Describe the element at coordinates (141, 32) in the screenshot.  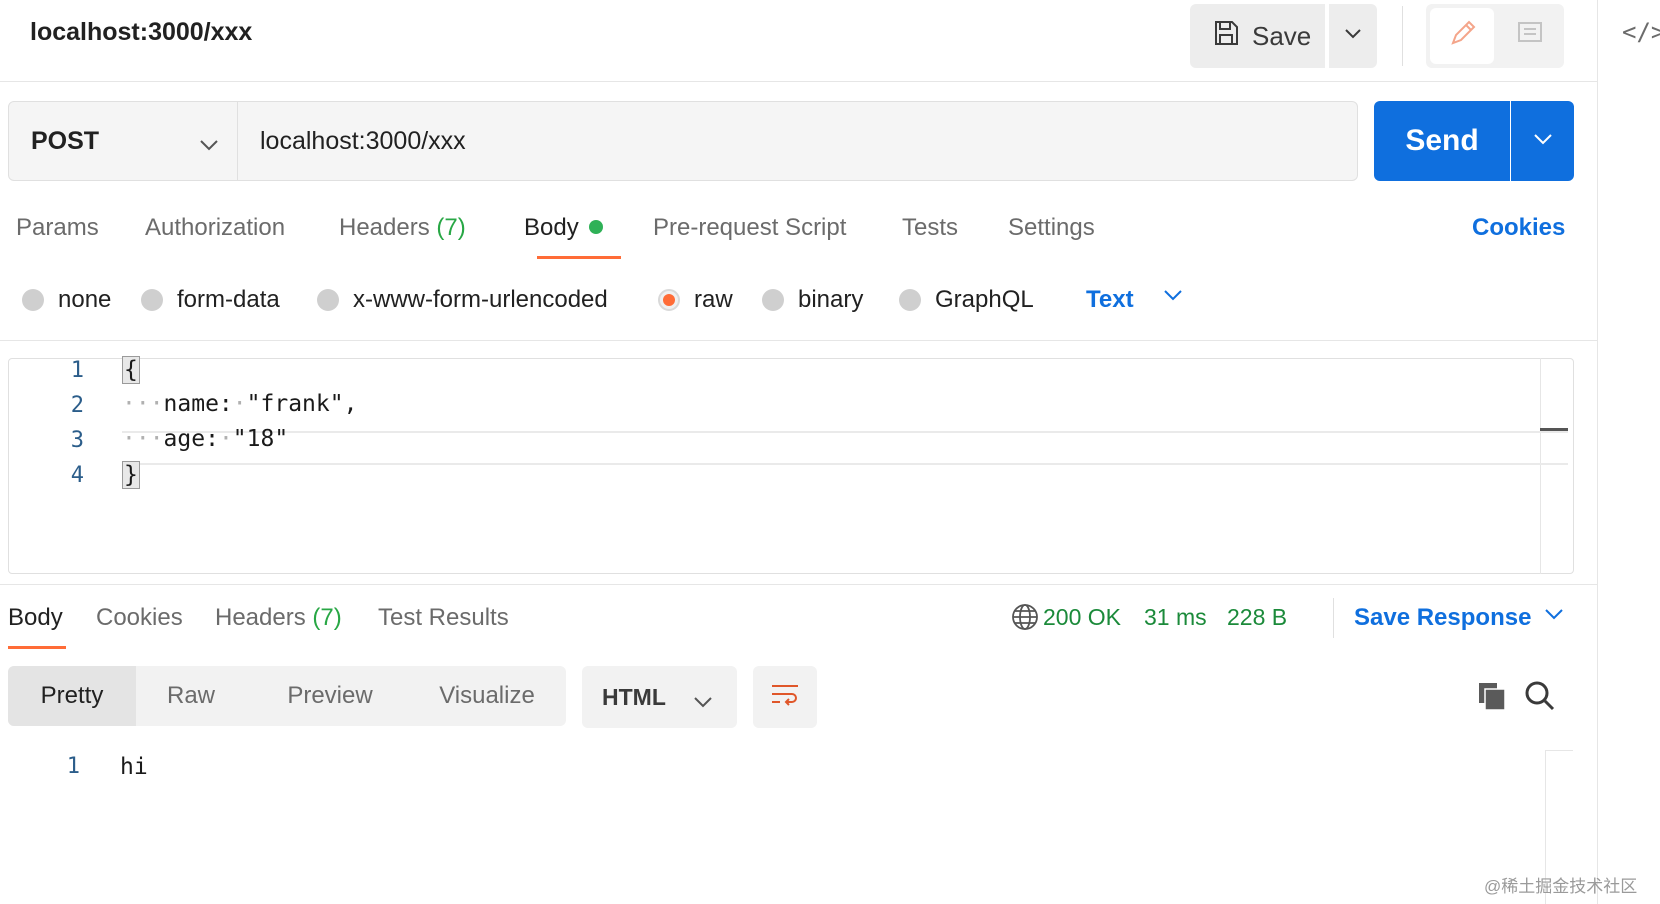
I see `request-title: localhost:3000/xxx` at that location.